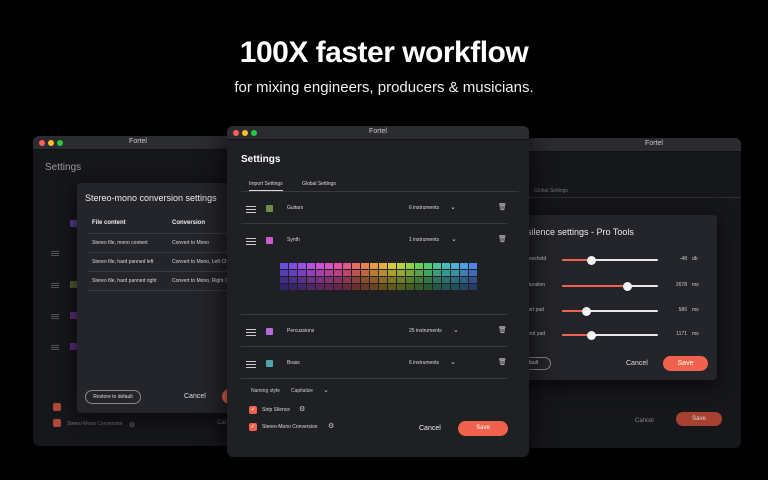  What do you see at coordinates (378, 333) in the screenshot?
I see `instrument-row-percussions: Percussions 25 instruments ⌄ 🗑` at bounding box center [378, 333].